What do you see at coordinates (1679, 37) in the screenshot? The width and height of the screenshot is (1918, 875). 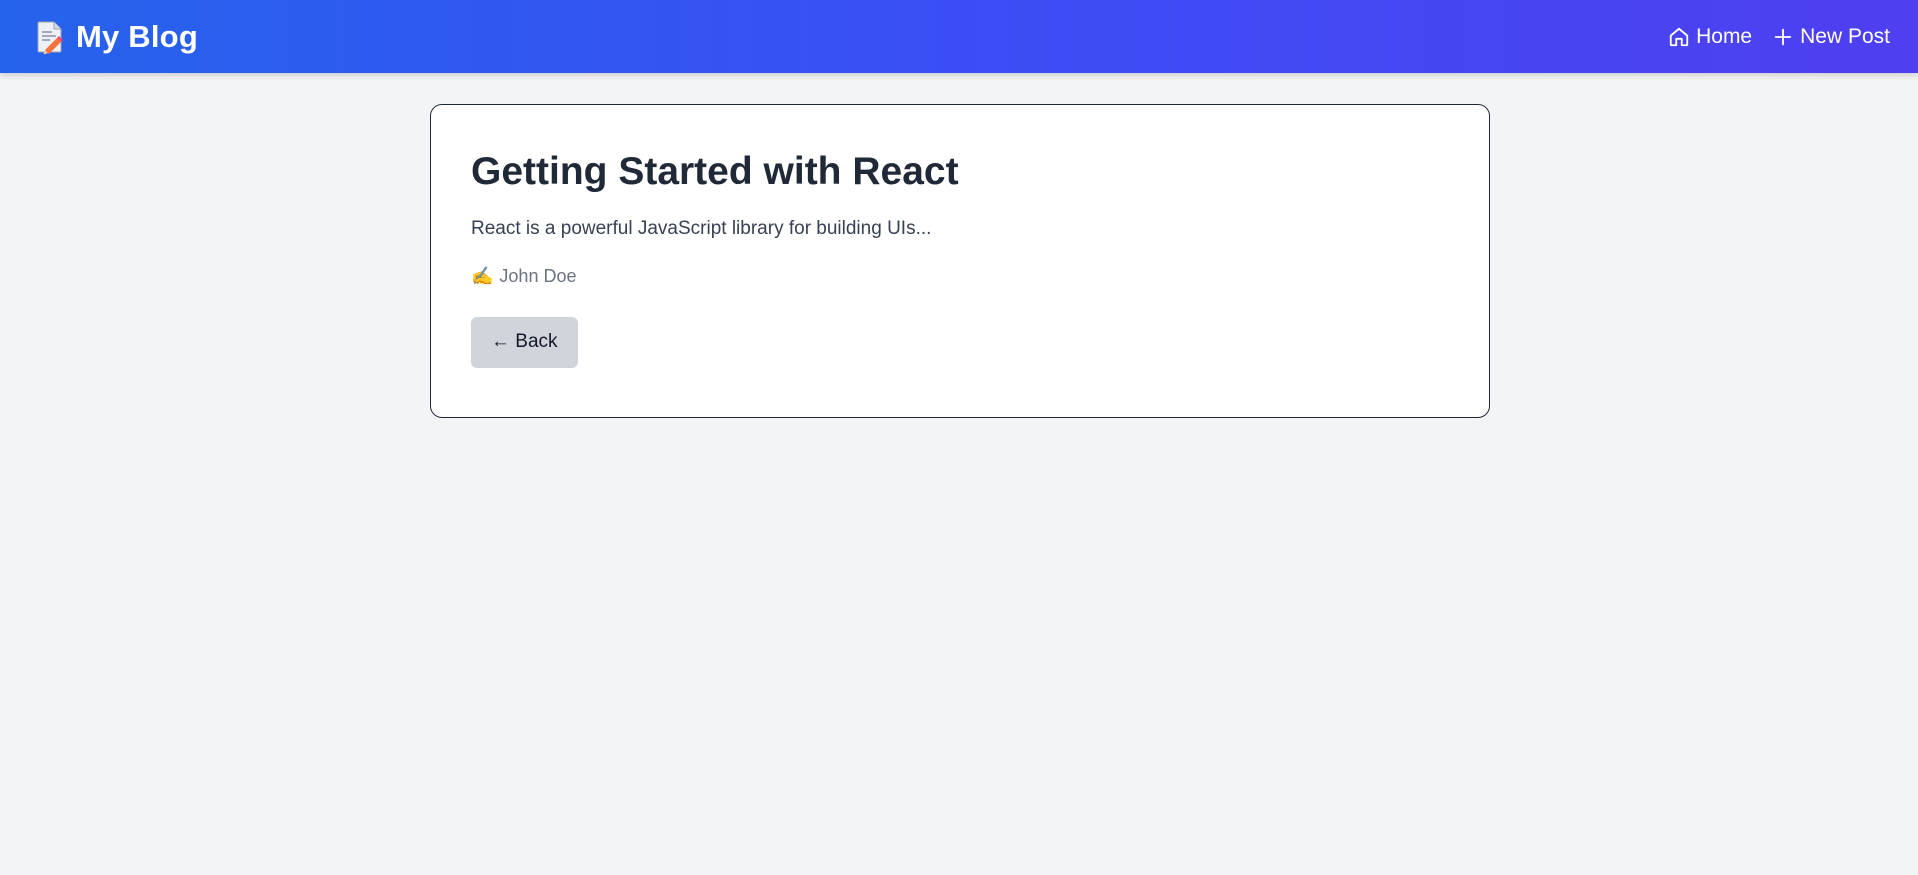 I see `home-icon` at bounding box center [1679, 37].